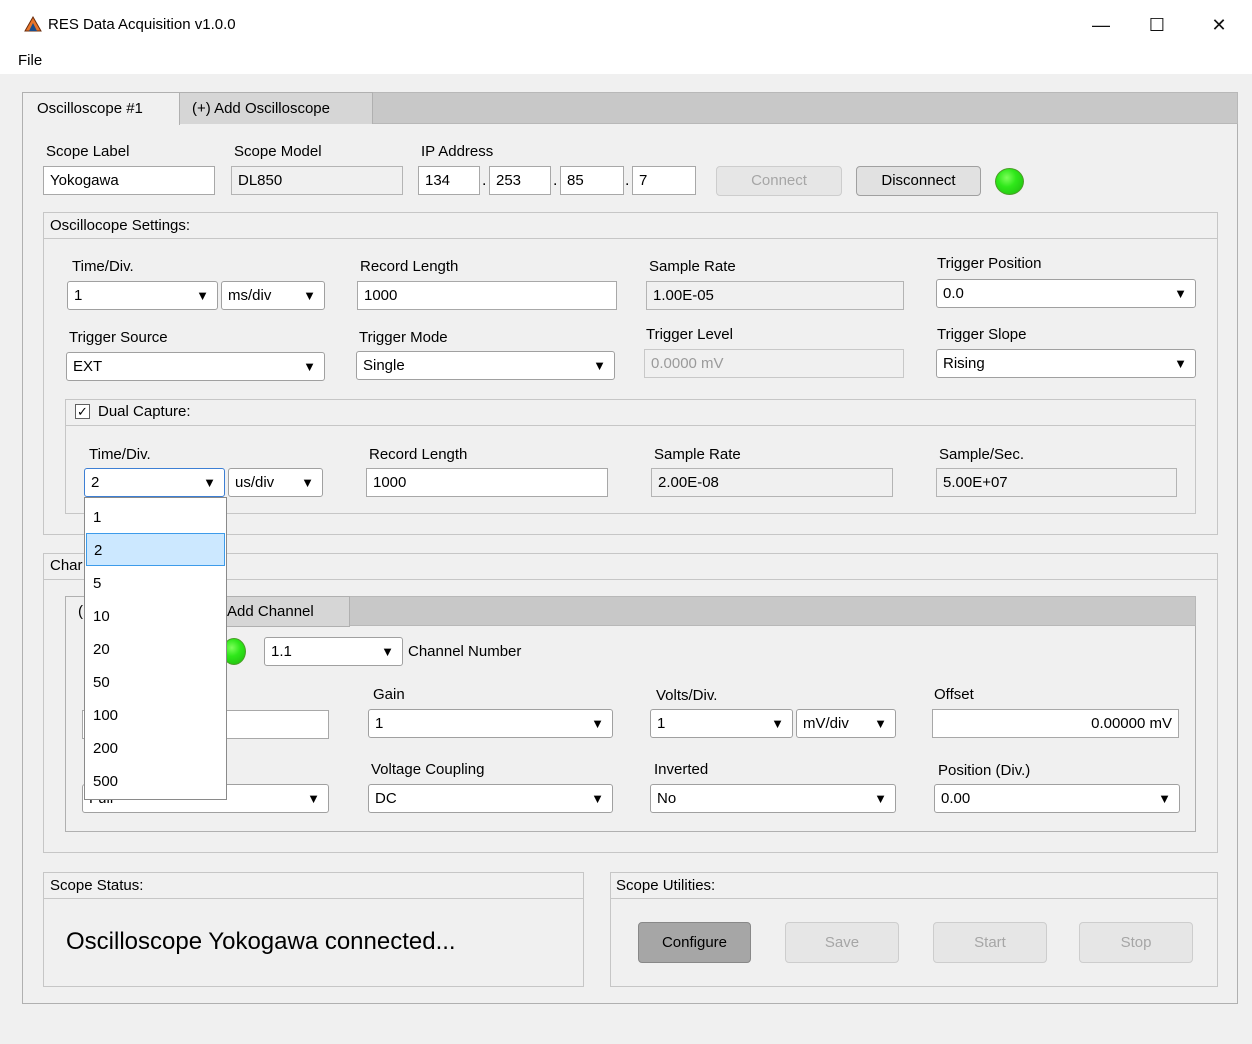  What do you see at coordinates (280, 611) in the screenshot?
I see `tab-add-channel: Add Channel` at bounding box center [280, 611].